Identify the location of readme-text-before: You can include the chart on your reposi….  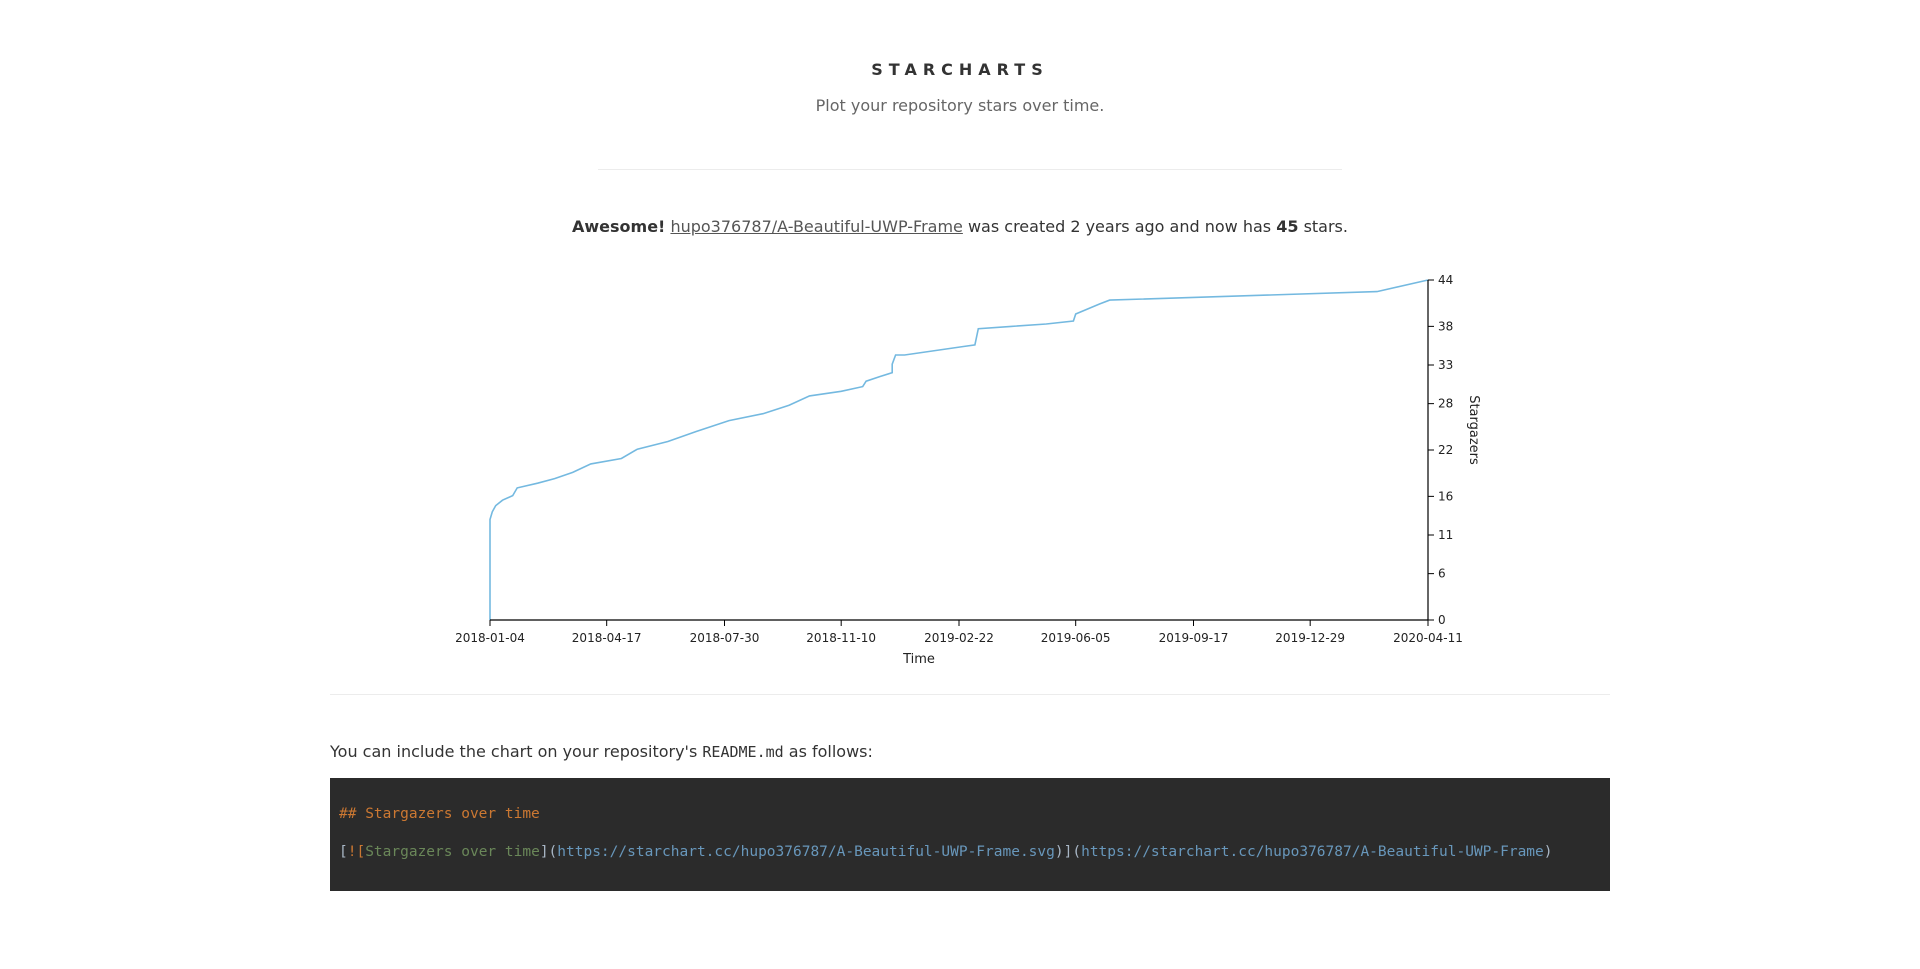
(514, 751).